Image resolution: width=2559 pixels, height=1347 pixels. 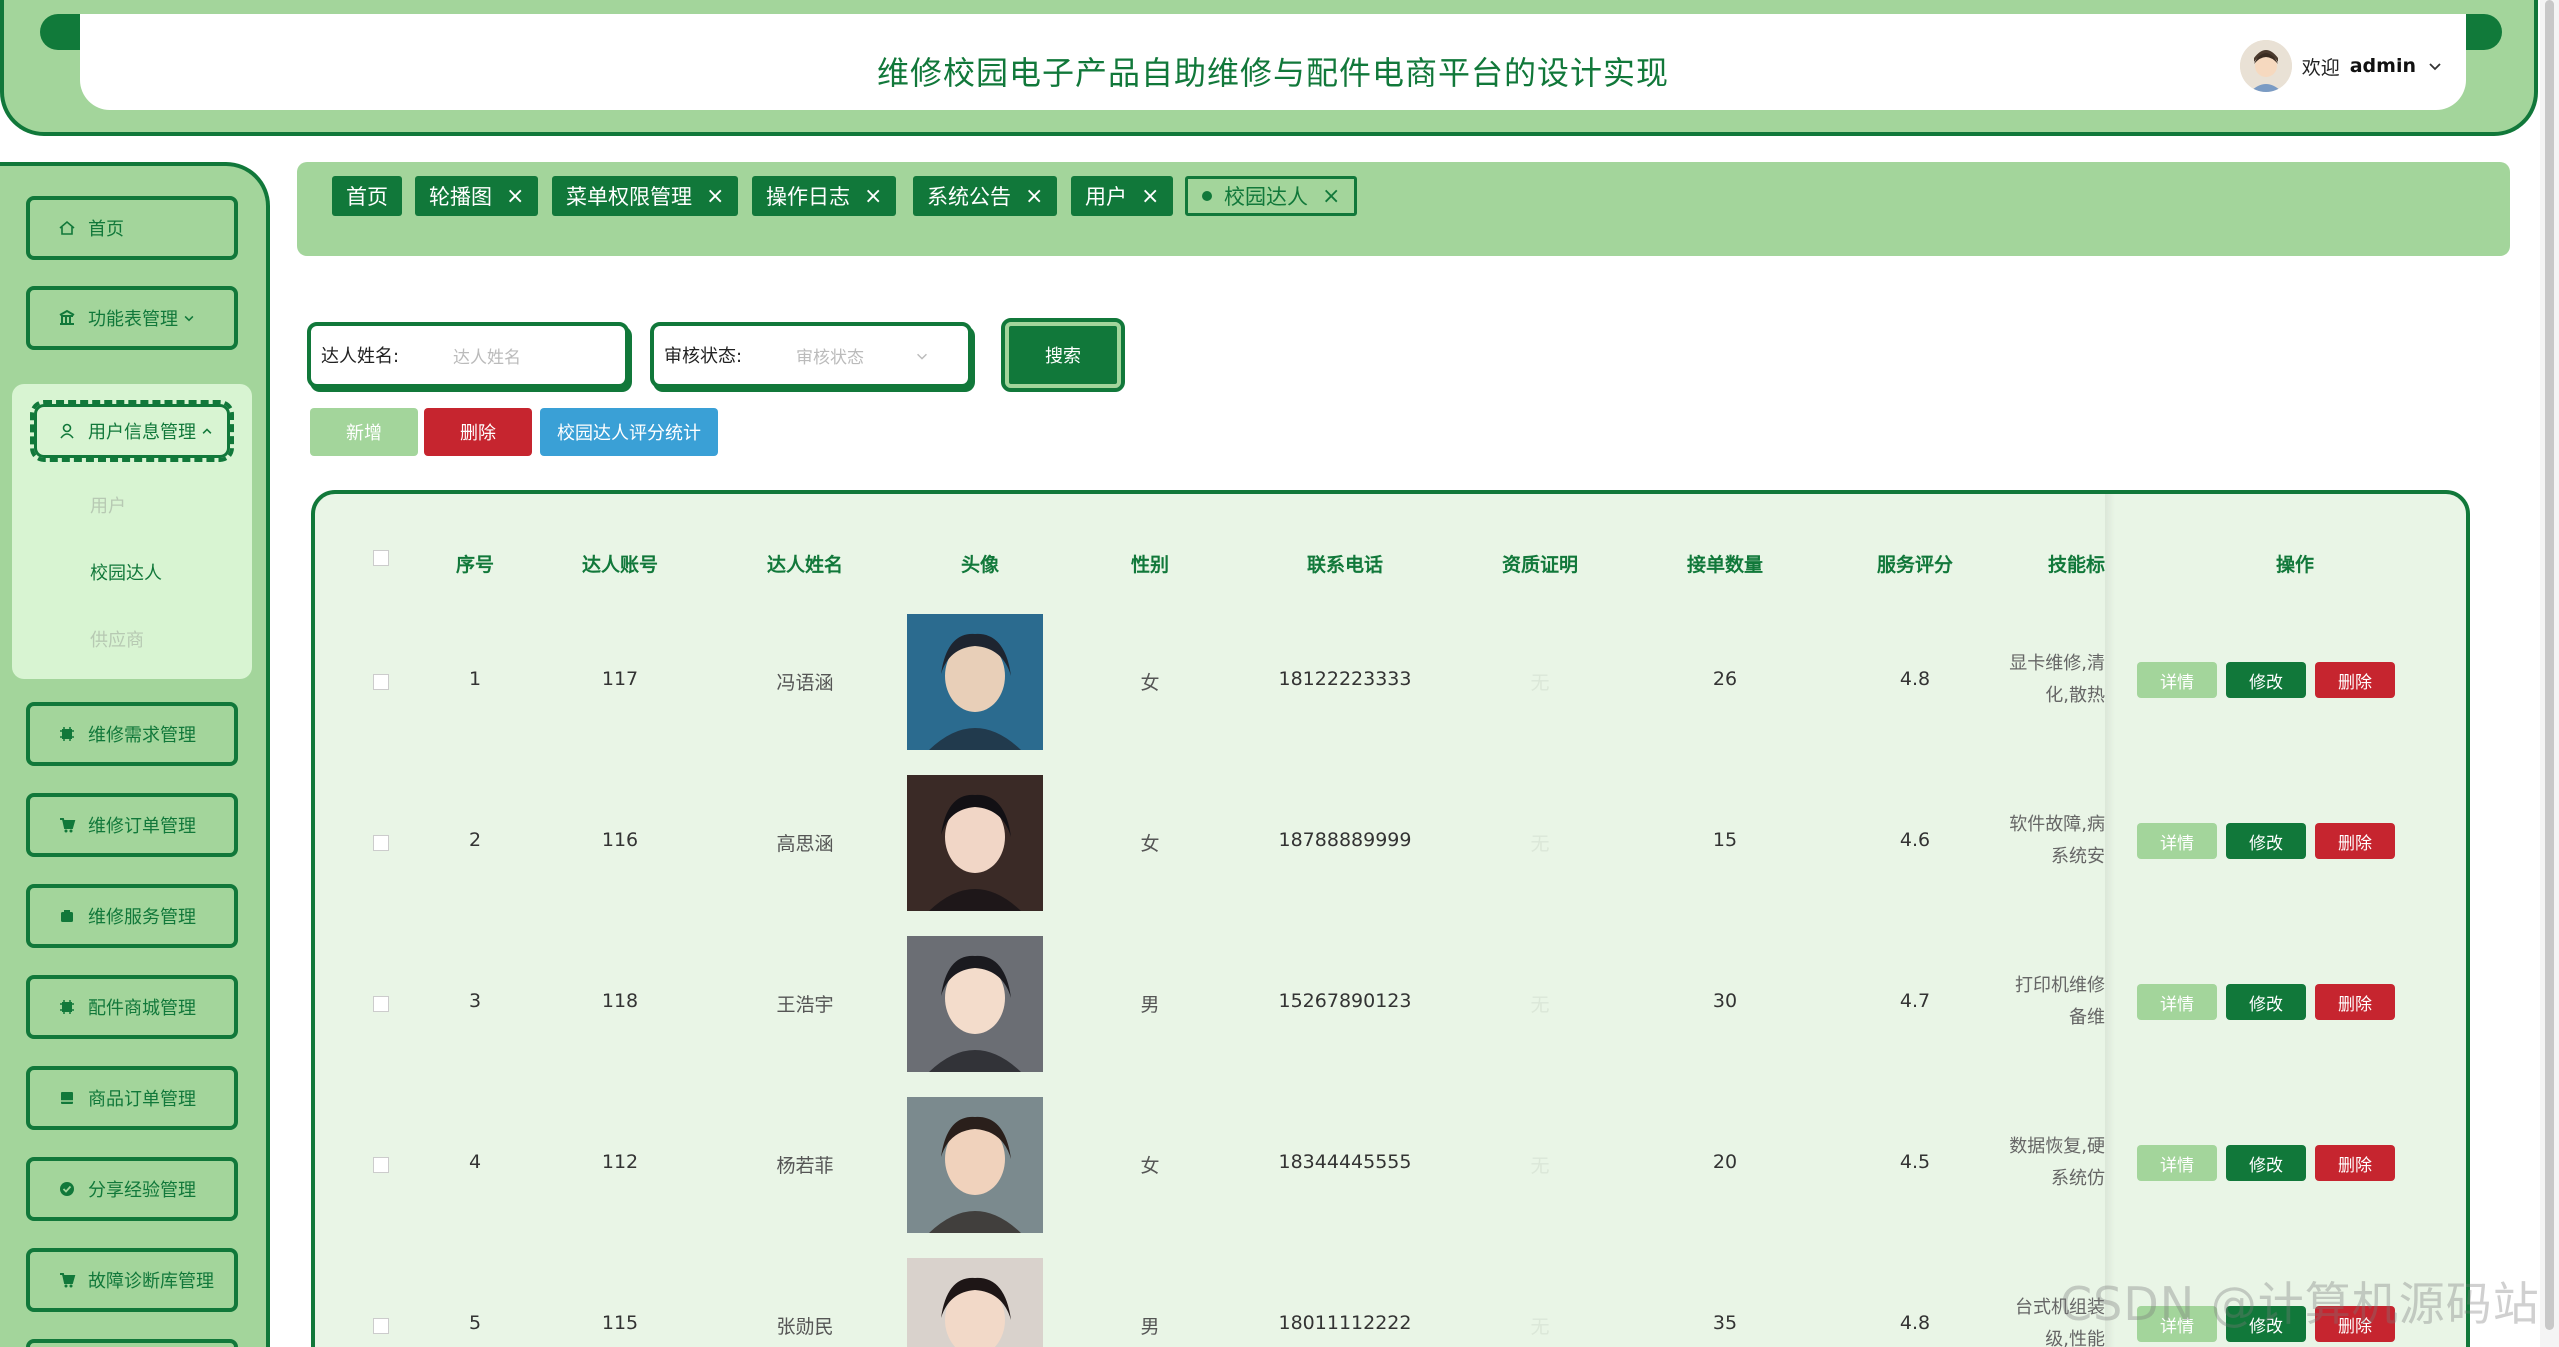 I want to click on sidebar-item-label: 商品订单管理, so click(x=142, y=1099).